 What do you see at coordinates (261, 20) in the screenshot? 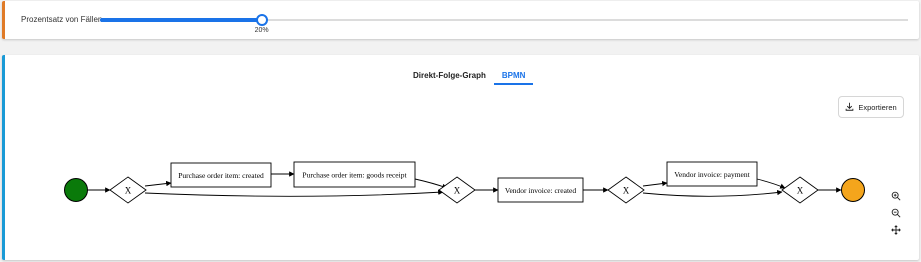
I see `case-percentage-slider-thumb` at bounding box center [261, 20].